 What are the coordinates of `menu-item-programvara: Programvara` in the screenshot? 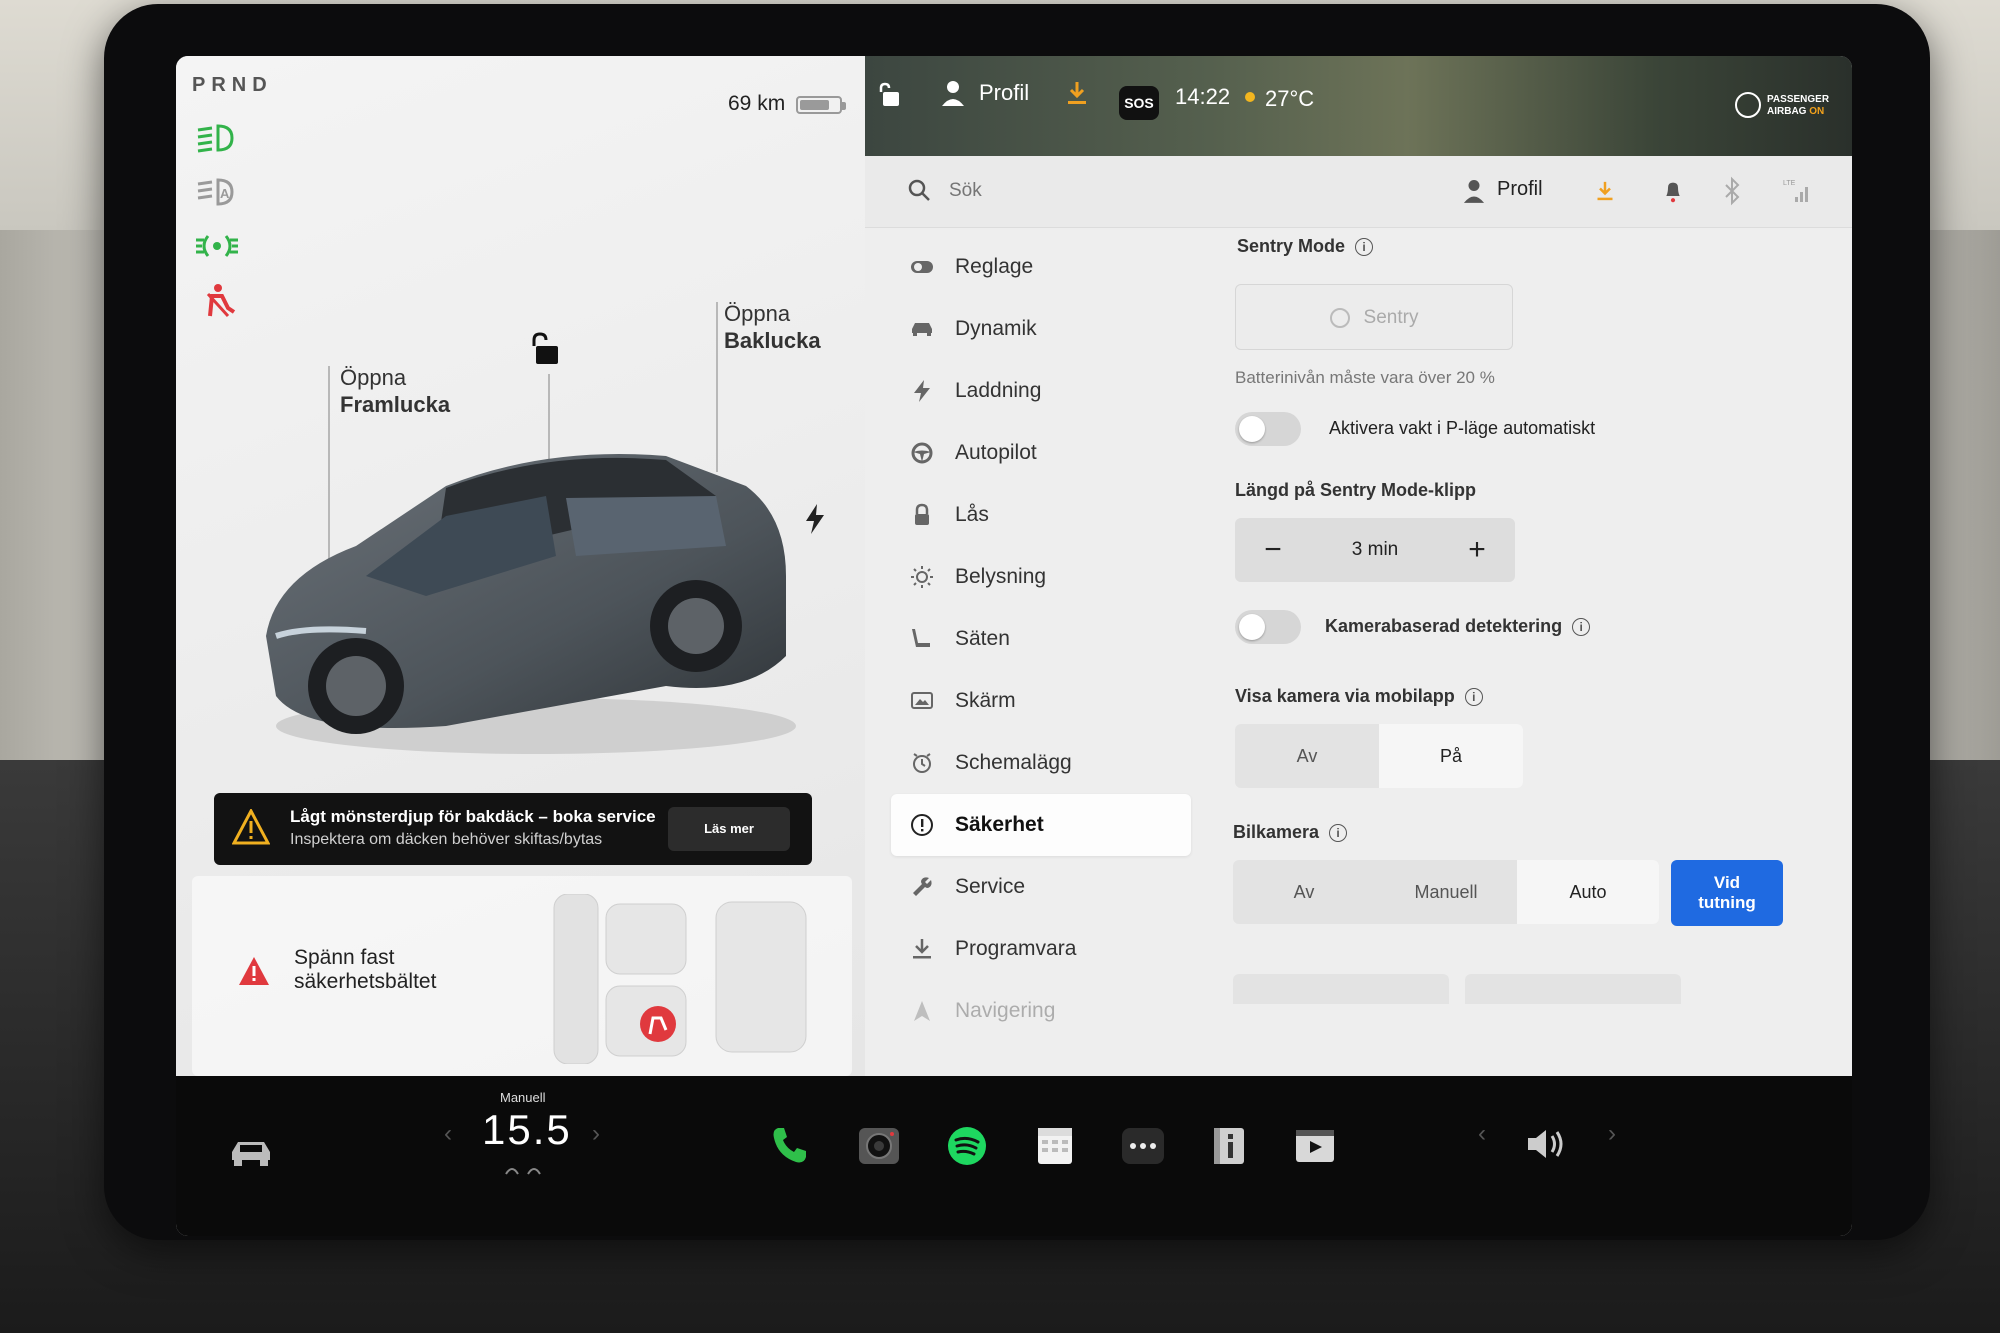 It's located at (1041, 949).